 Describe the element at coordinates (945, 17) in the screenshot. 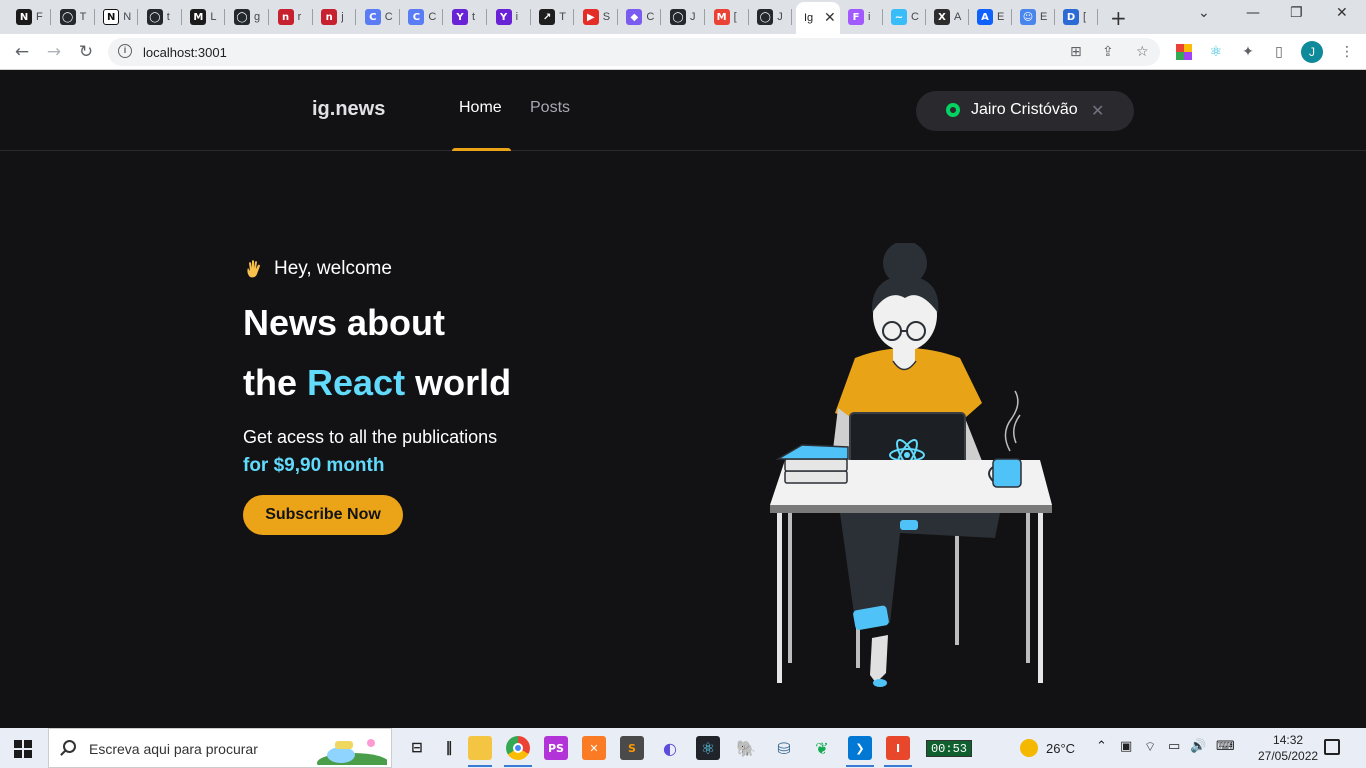

I see `browser-tab: XA` at that location.